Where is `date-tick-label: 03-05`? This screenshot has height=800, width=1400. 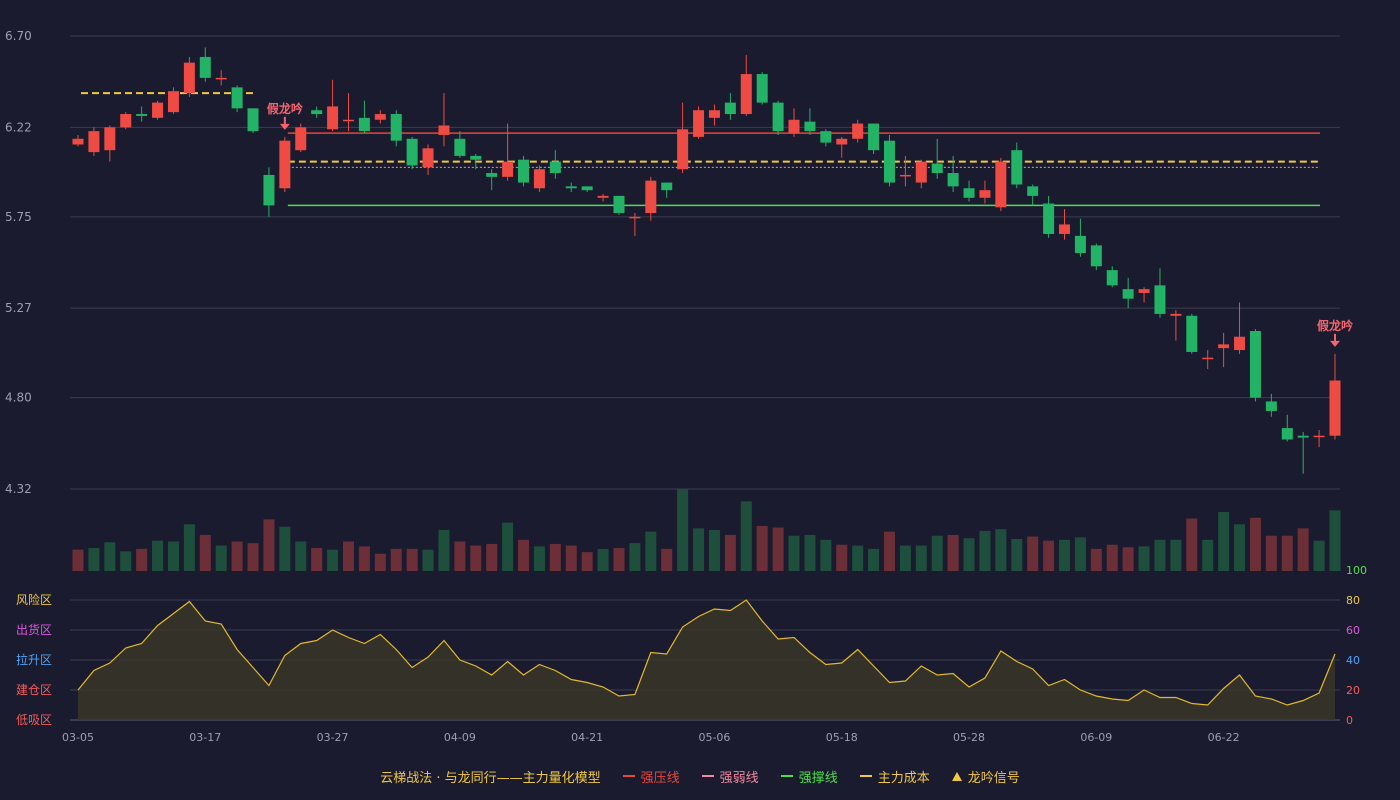
date-tick-label: 03-05 is located at coordinates (78, 737).